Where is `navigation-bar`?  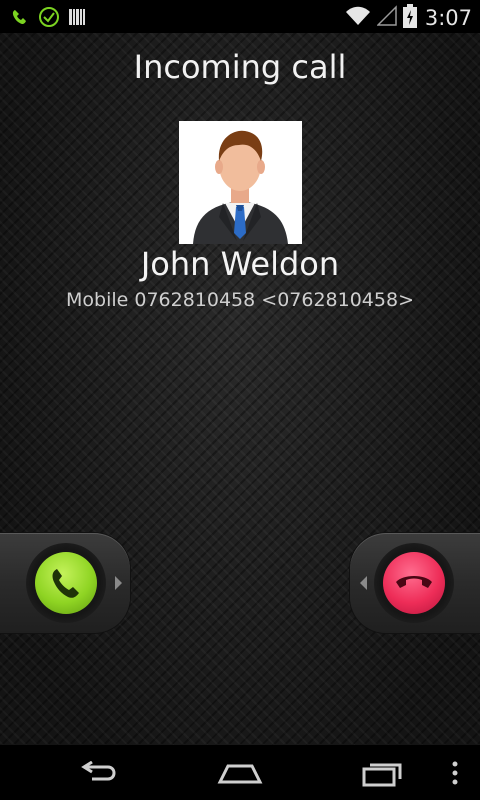
navigation-bar is located at coordinates (240, 772).